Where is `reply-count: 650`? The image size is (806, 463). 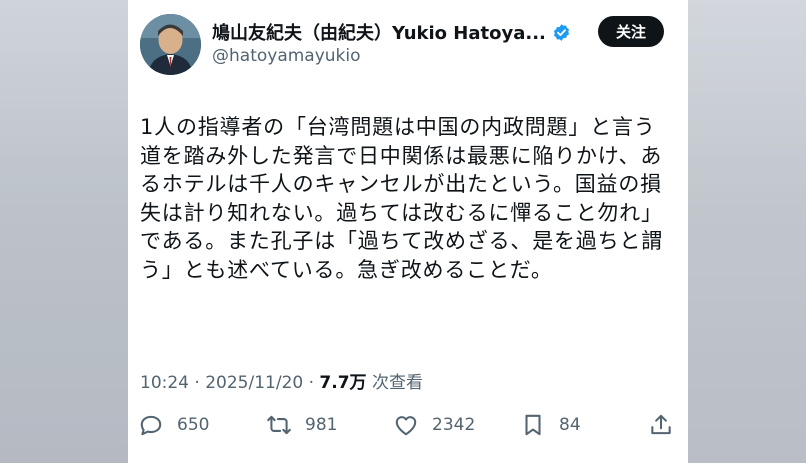 reply-count: 650 is located at coordinates (193, 425).